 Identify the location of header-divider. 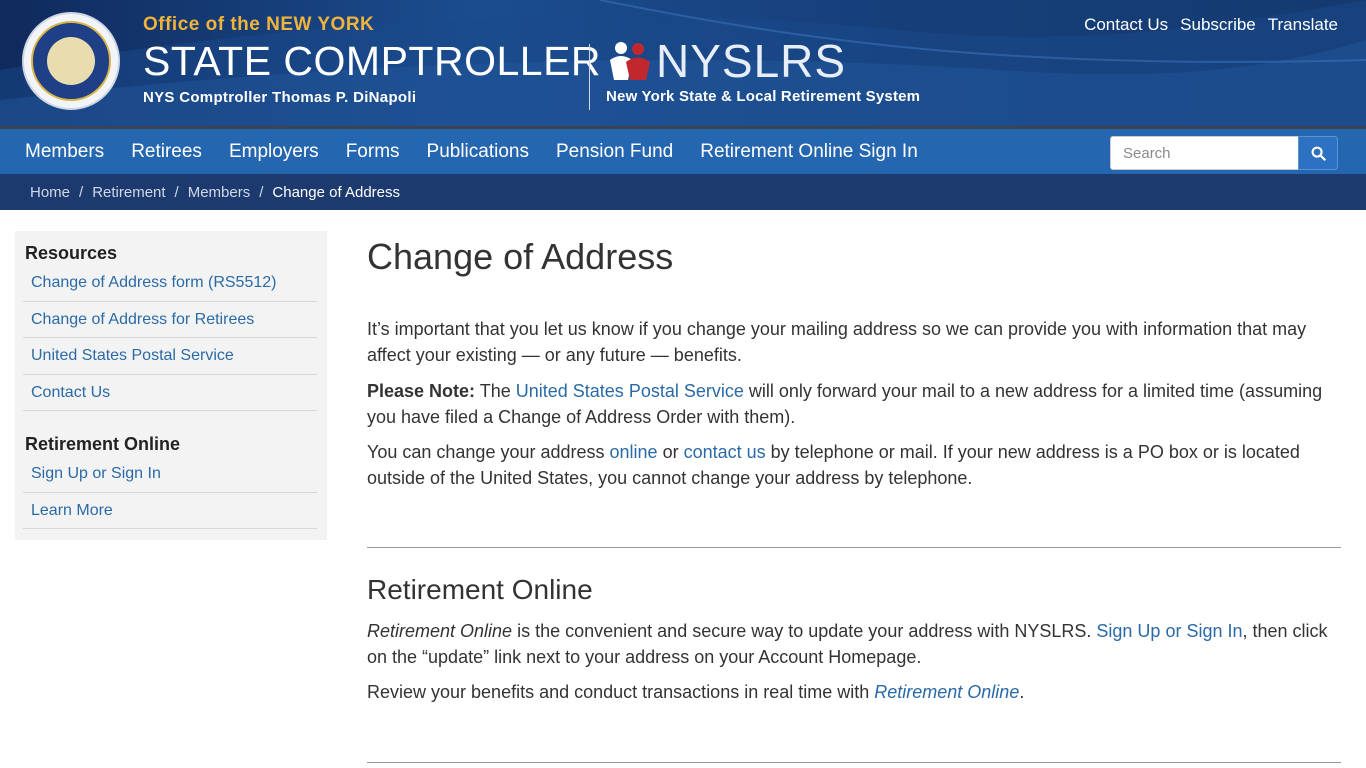
(589, 77).